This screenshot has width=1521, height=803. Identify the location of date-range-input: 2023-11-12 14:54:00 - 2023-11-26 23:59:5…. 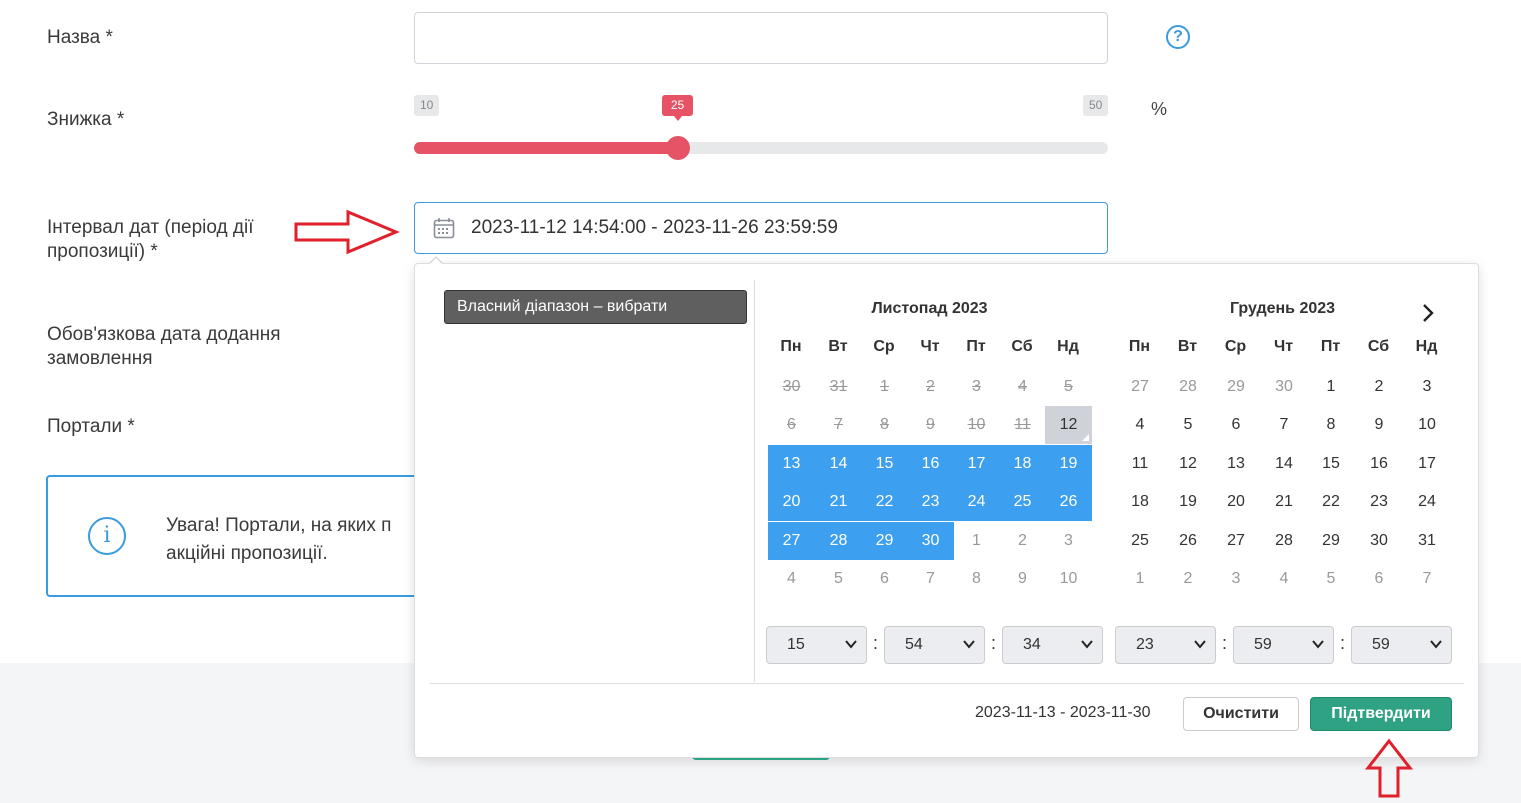
(761, 228).